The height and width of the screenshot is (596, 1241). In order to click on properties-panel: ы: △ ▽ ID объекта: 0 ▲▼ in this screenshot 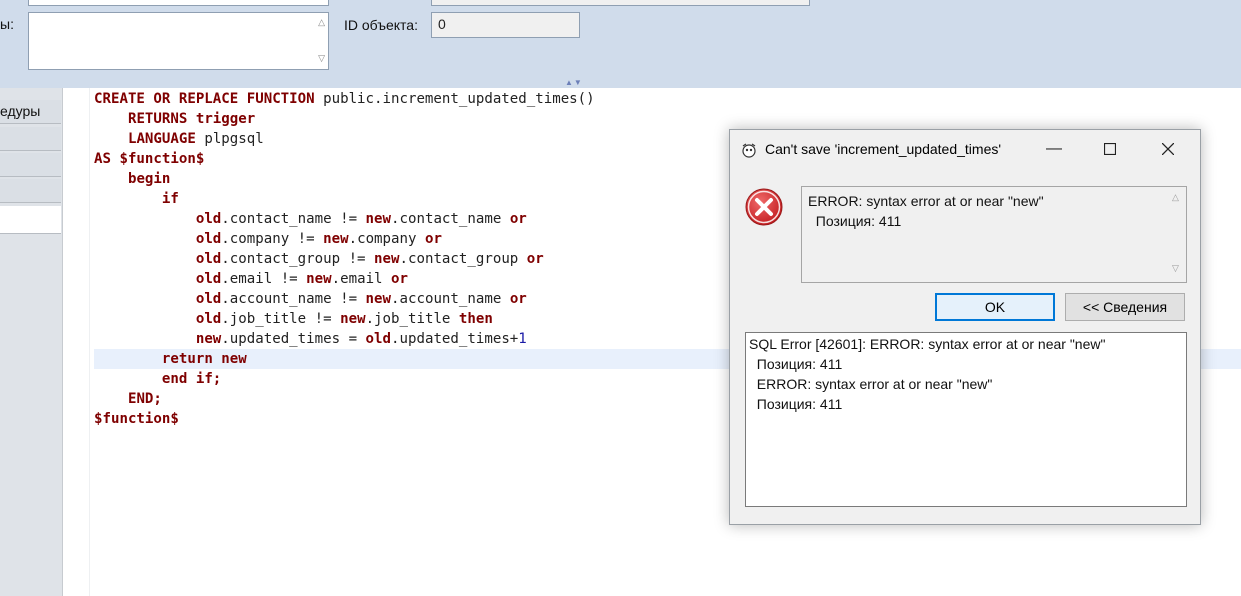, I will do `click(620, 44)`.